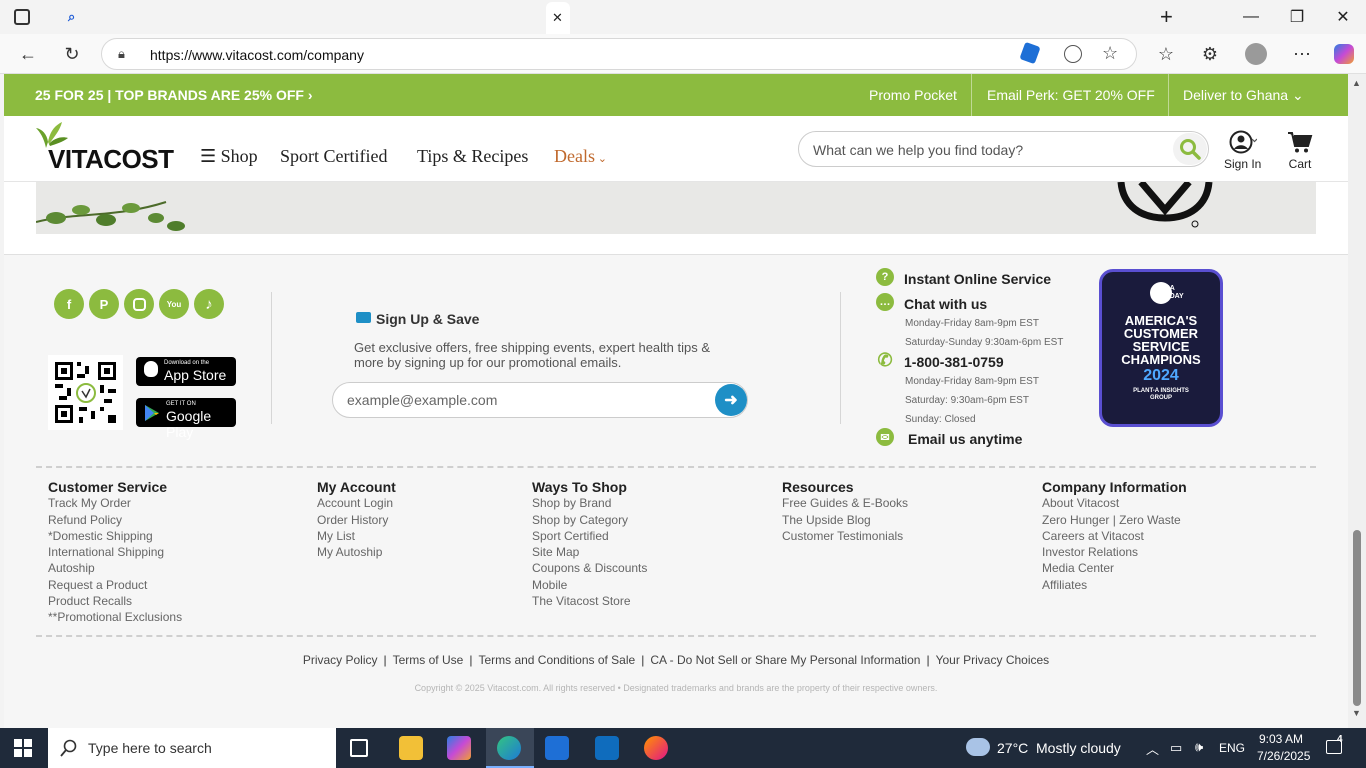 This screenshot has height=768, width=1366. Describe the element at coordinates (589, 585) in the screenshot. I see `footer-link: Mobile` at that location.